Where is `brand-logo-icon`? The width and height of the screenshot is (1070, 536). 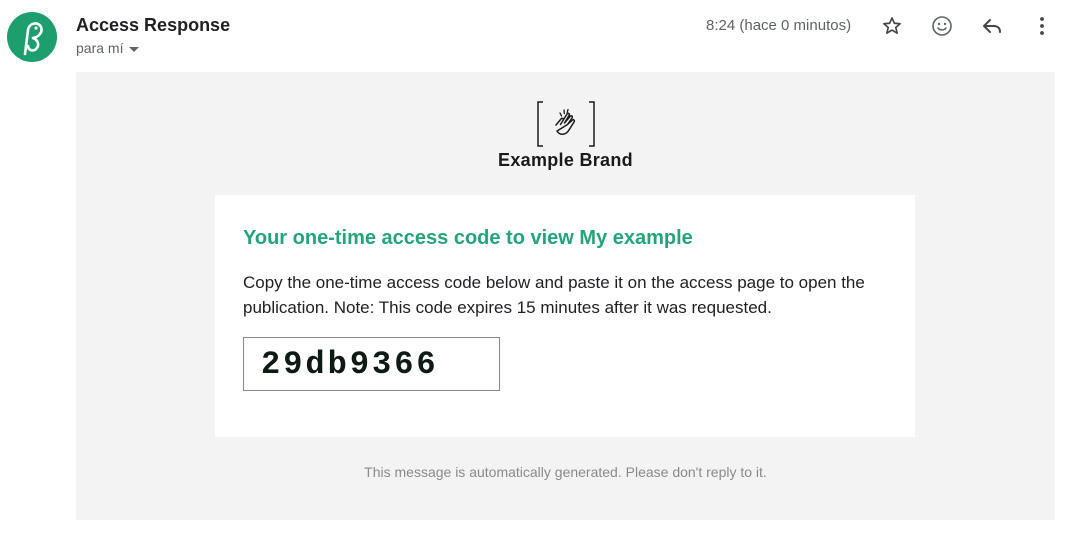 brand-logo-icon is located at coordinates (565, 124).